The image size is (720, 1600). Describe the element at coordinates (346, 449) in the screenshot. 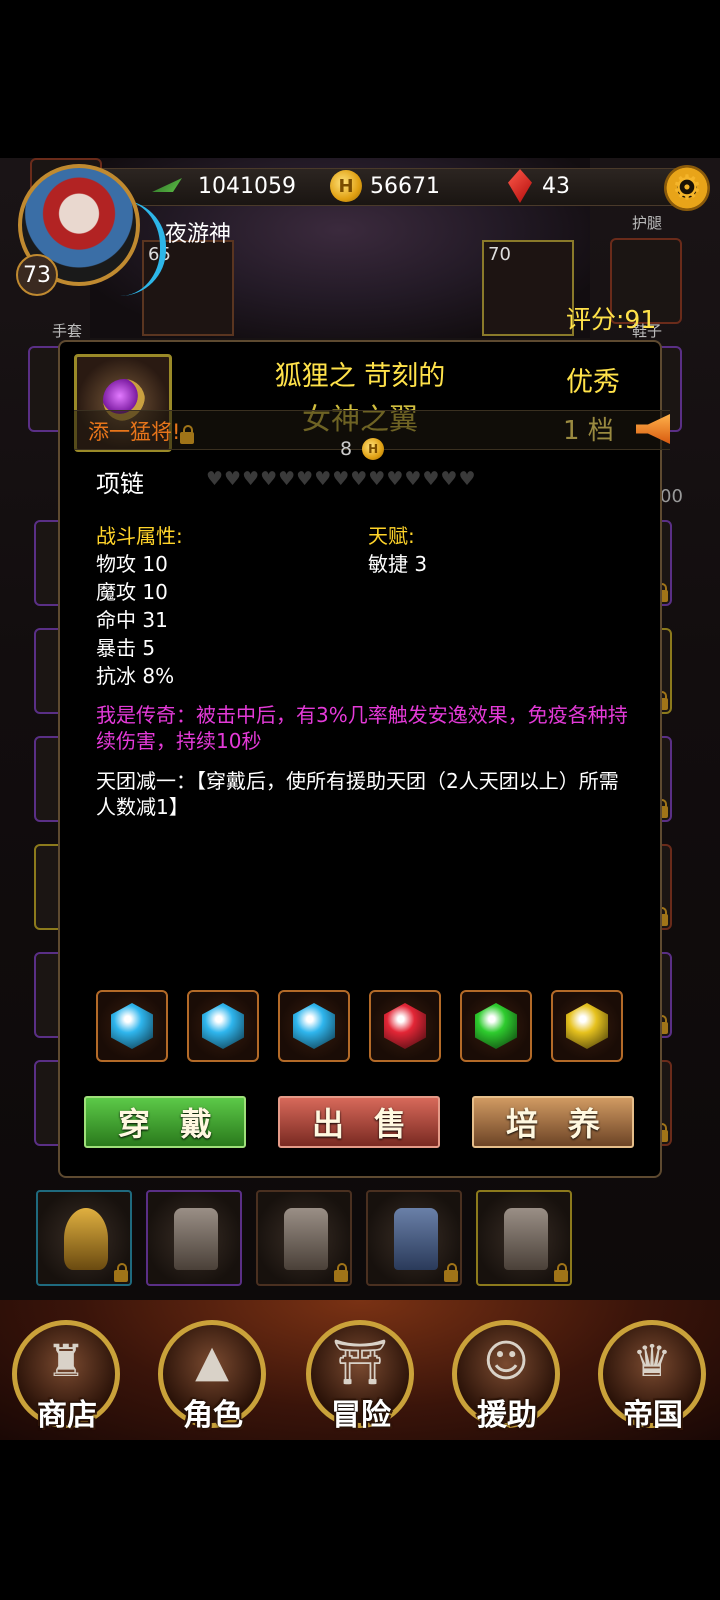

I see `price-value: 8` at that location.